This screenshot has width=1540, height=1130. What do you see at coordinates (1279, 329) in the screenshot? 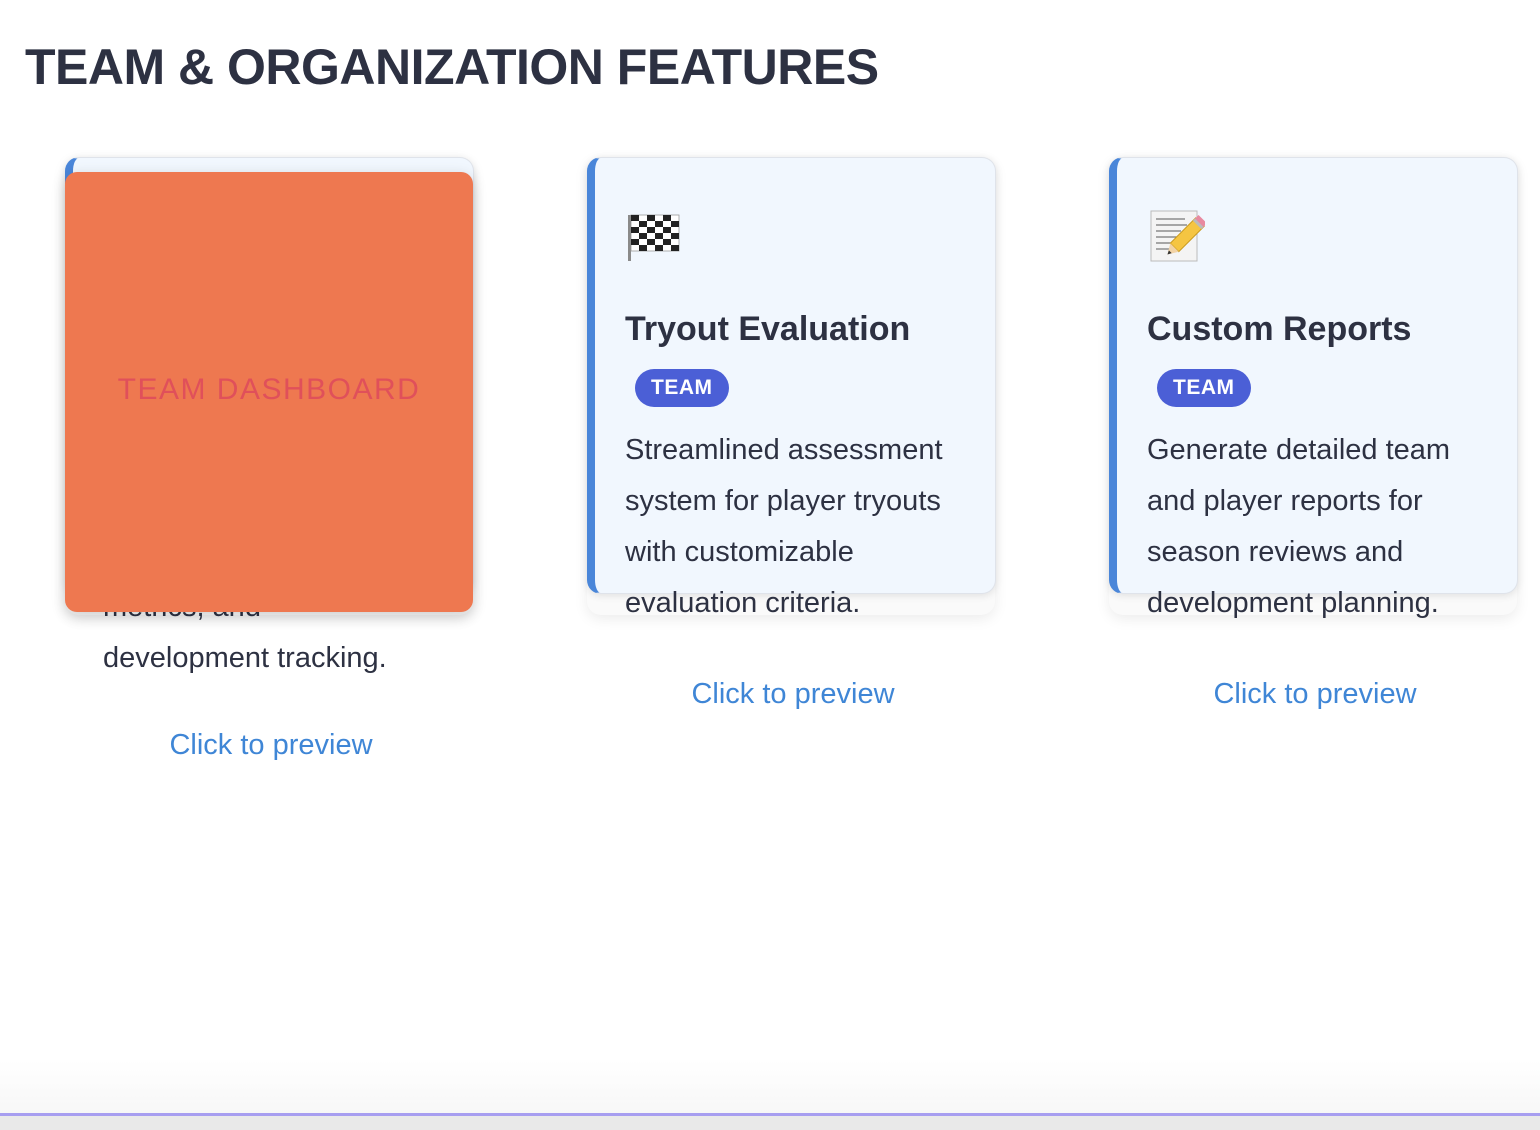
I see `card-title: Custom Reports` at bounding box center [1279, 329].